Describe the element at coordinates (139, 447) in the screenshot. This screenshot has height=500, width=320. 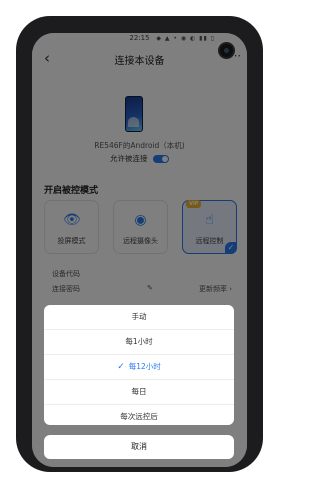
I see `cancel-button: 取消` at that location.